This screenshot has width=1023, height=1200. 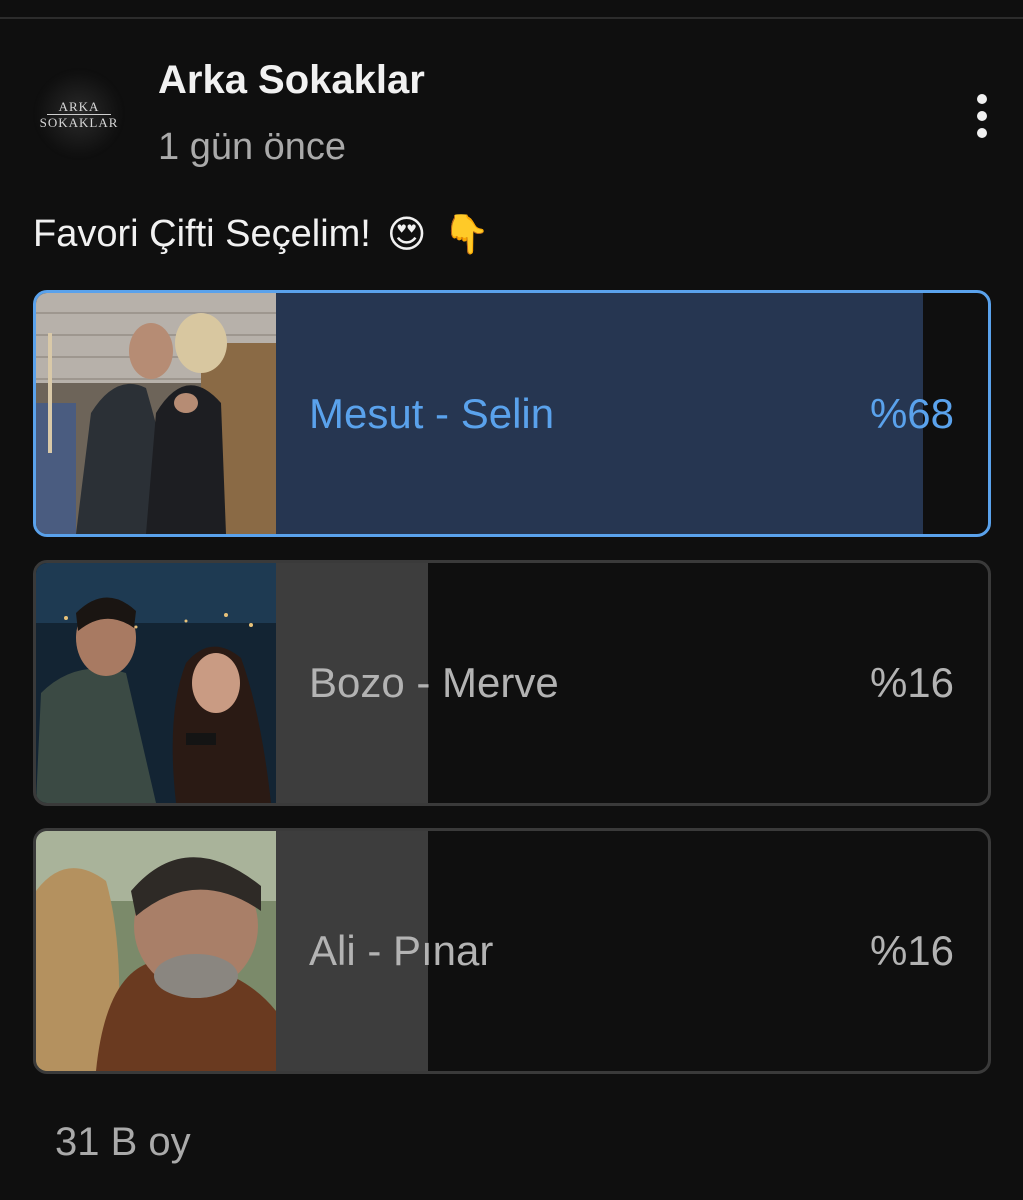 I want to click on channel-avatar: ARKA SOKAKLAR, so click(x=79, y=114).